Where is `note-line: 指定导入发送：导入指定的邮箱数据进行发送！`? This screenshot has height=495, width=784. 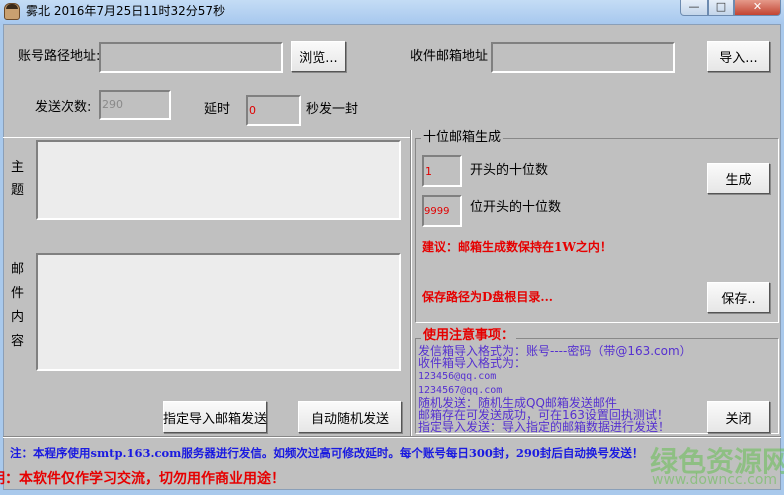
note-line: 指定导入发送：导入指定的邮箱数据进行发送！ is located at coordinates (544, 427).